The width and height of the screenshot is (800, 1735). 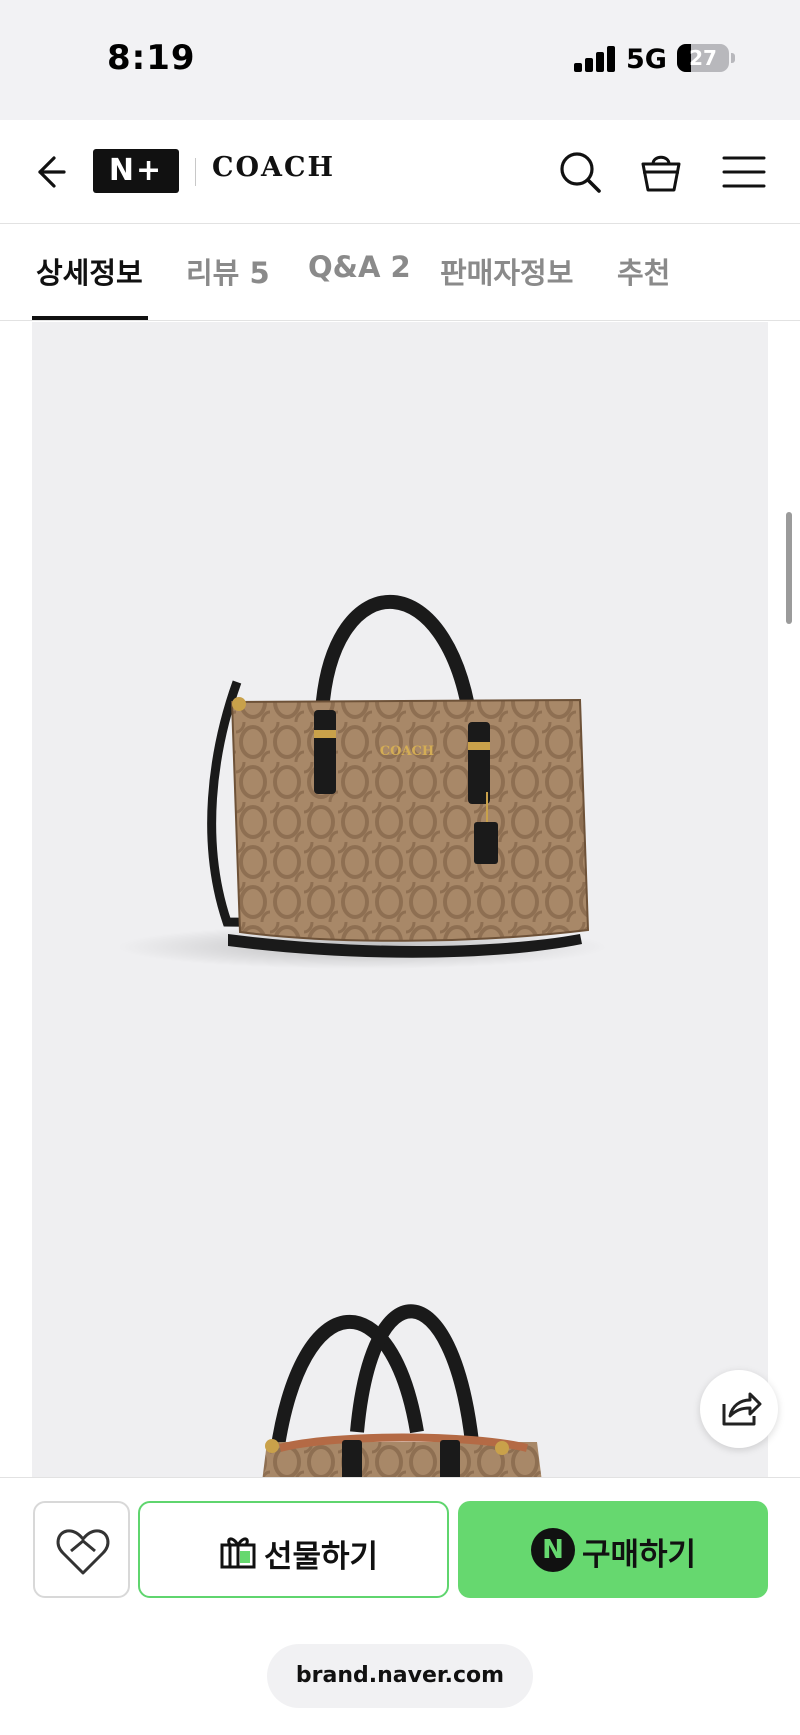 What do you see at coordinates (89, 271) in the screenshot?
I see `tab-details: 상세정보` at bounding box center [89, 271].